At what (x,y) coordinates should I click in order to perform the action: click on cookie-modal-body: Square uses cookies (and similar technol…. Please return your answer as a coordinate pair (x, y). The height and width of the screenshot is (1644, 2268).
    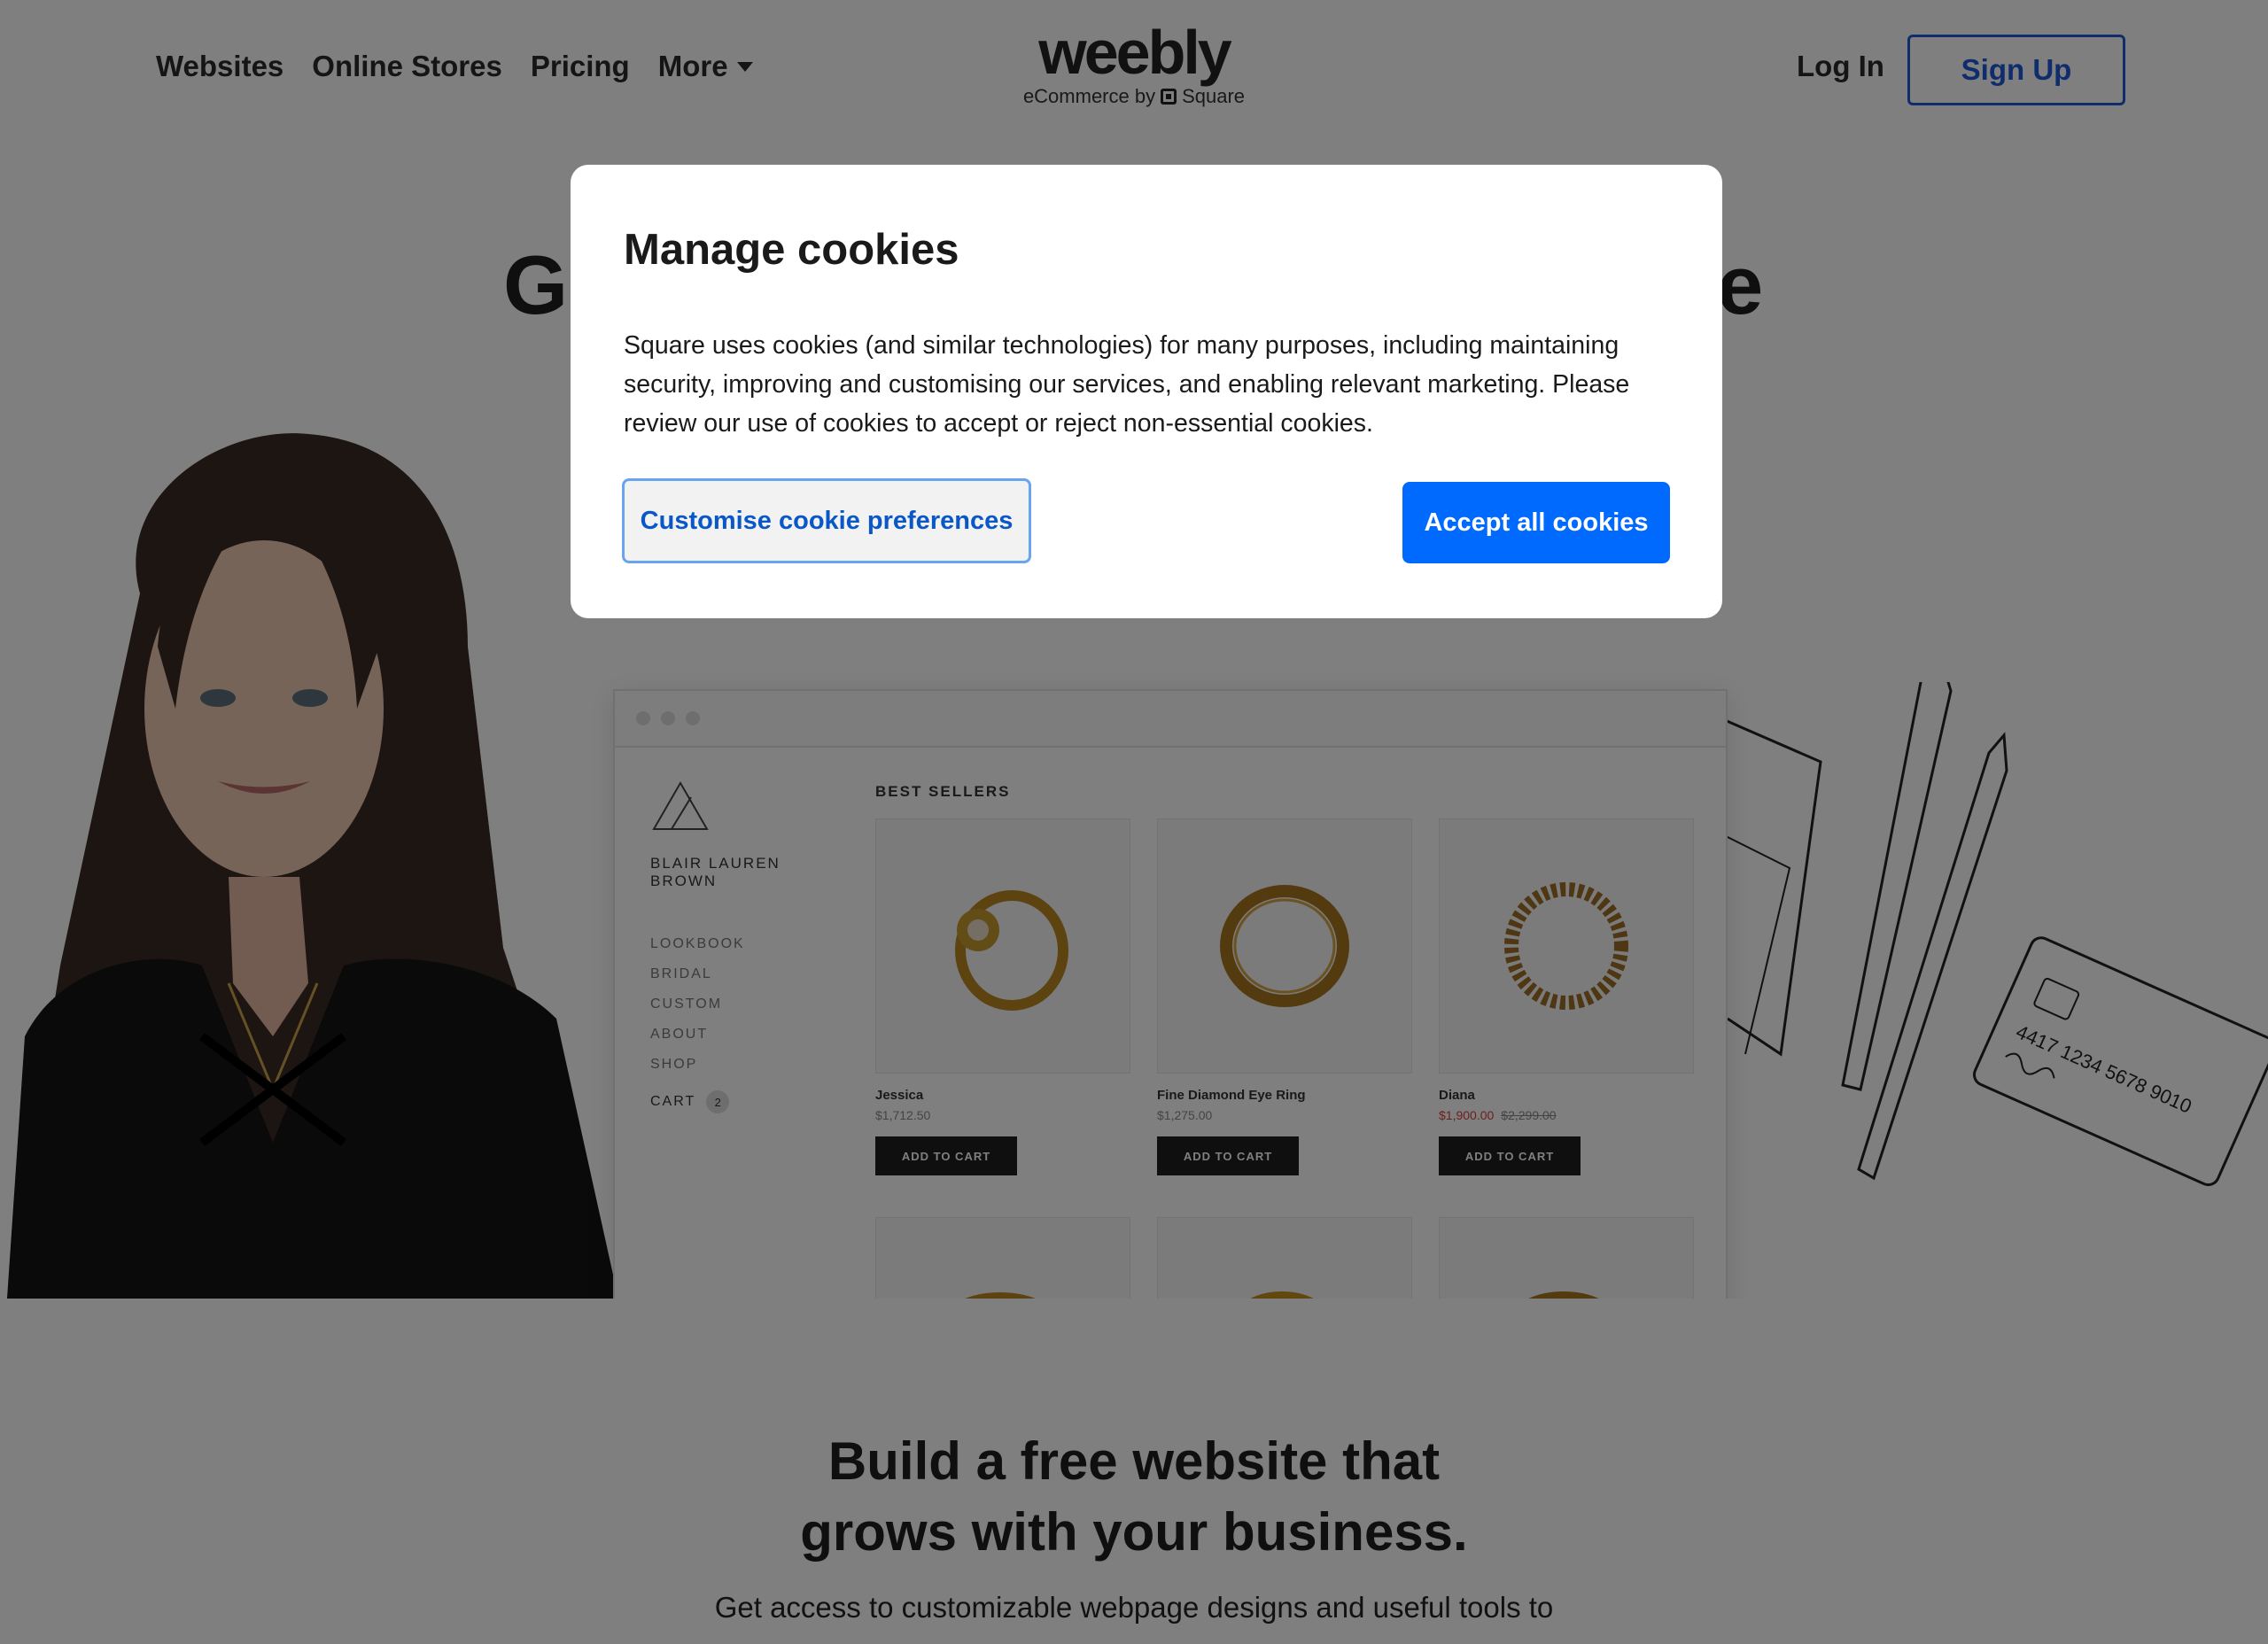
    Looking at the image, I should click on (1127, 384).